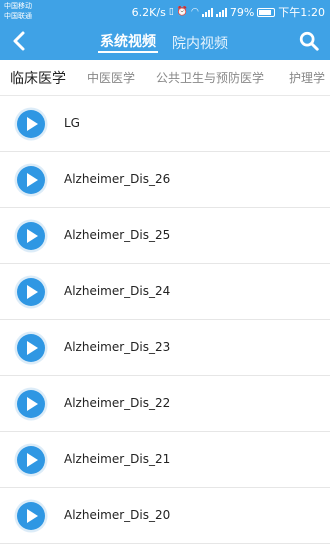  I want to click on video-list-item: Alzheimer_Dis_25, so click(165, 236).